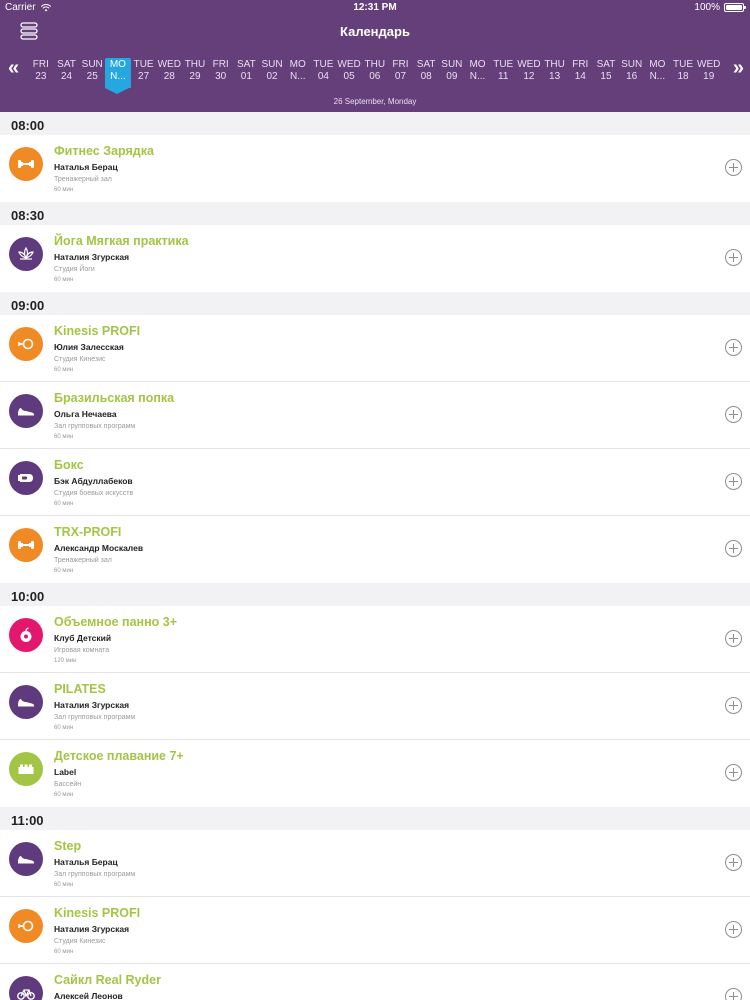 This screenshot has width=750, height=1000. Describe the element at coordinates (426, 73) in the screenshot. I see `day-item: SAT 08` at that location.